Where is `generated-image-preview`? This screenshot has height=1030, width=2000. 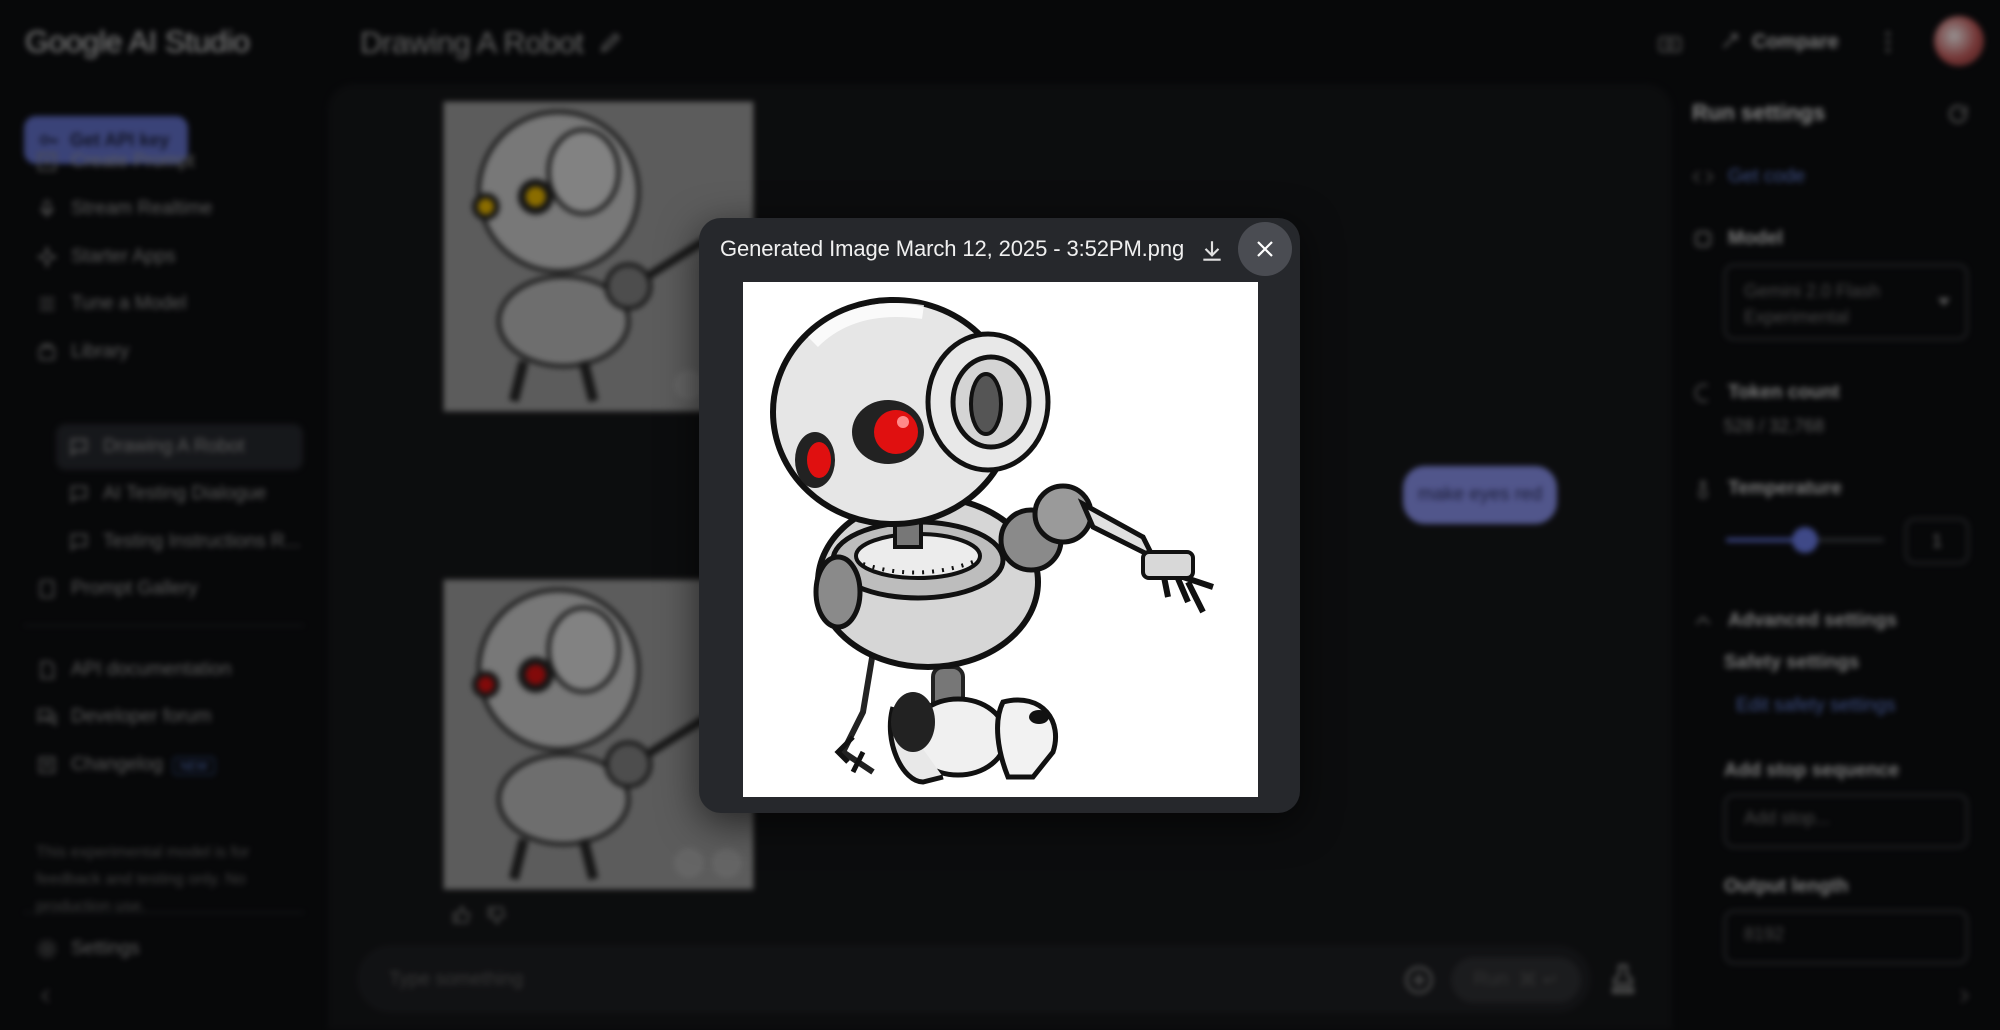
generated-image-preview is located at coordinates (1000, 539).